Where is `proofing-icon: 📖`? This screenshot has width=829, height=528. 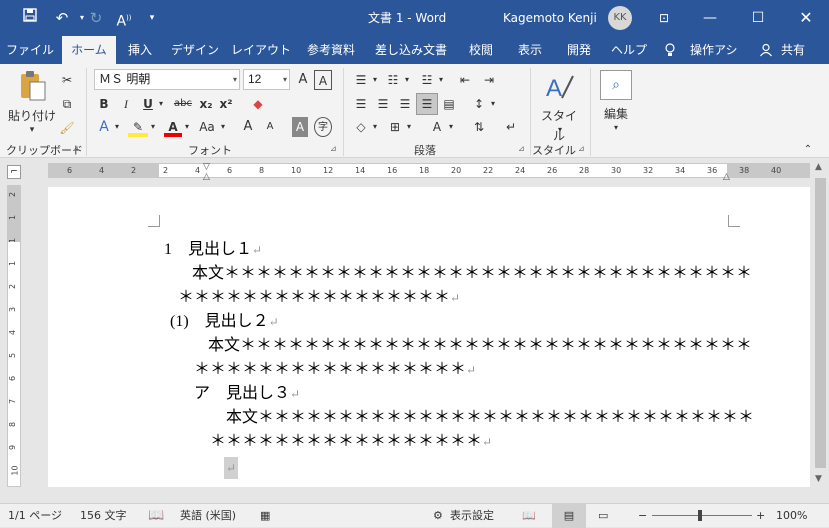
proofing-icon: 📖 is located at coordinates (156, 516).